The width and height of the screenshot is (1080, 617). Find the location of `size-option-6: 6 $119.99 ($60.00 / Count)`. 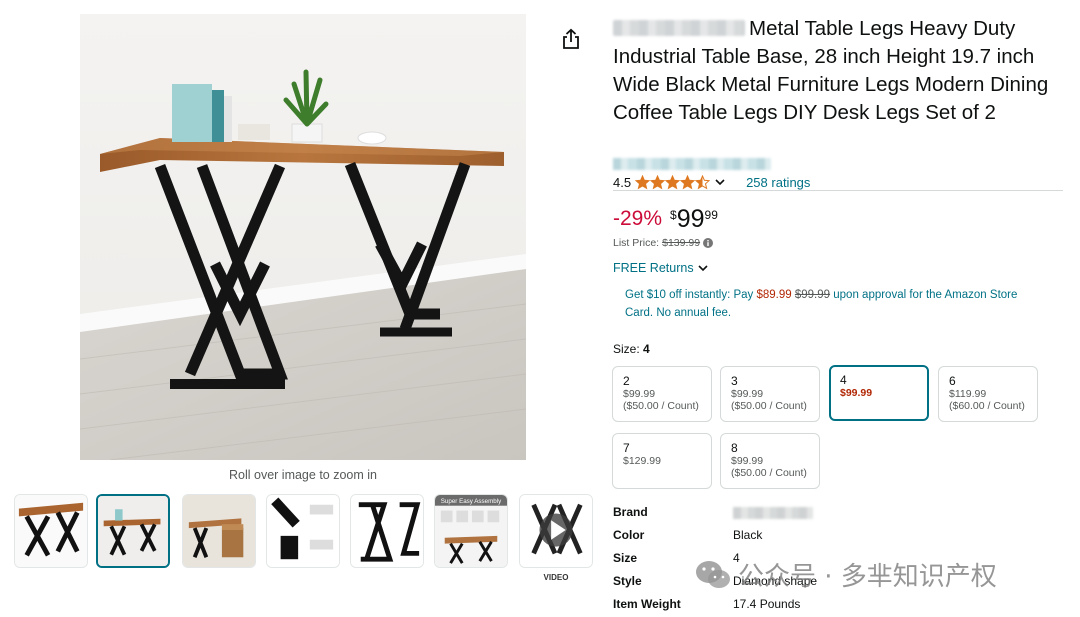

size-option-6: 6 $119.99 ($60.00 / Count) is located at coordinates (988, 394).